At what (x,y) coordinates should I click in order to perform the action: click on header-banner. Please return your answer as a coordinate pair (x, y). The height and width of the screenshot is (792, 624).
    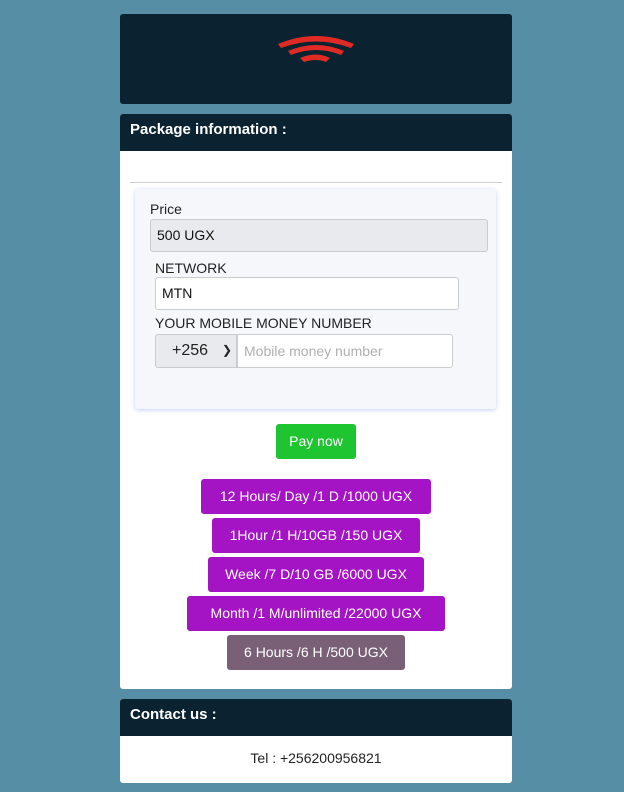
    Looking at the image, I should click on (316, 59).